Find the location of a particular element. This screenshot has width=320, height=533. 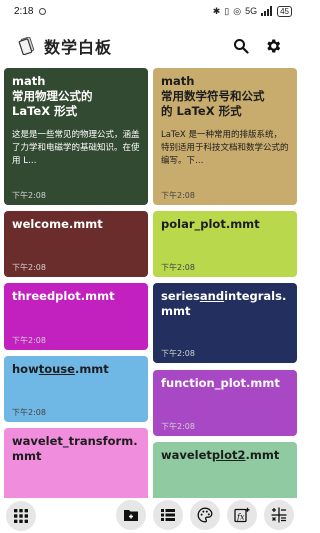

vibrate-icon: ▯ is located at coordinates (227, 10).